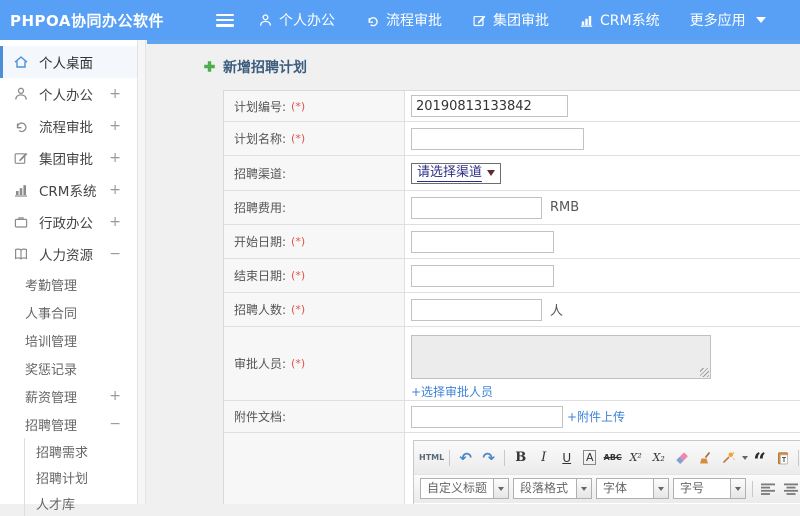  What do you see at coordinates (21, 222) in the screenshot?
I see `briefcase-icon` at bounding box center [21, 222].